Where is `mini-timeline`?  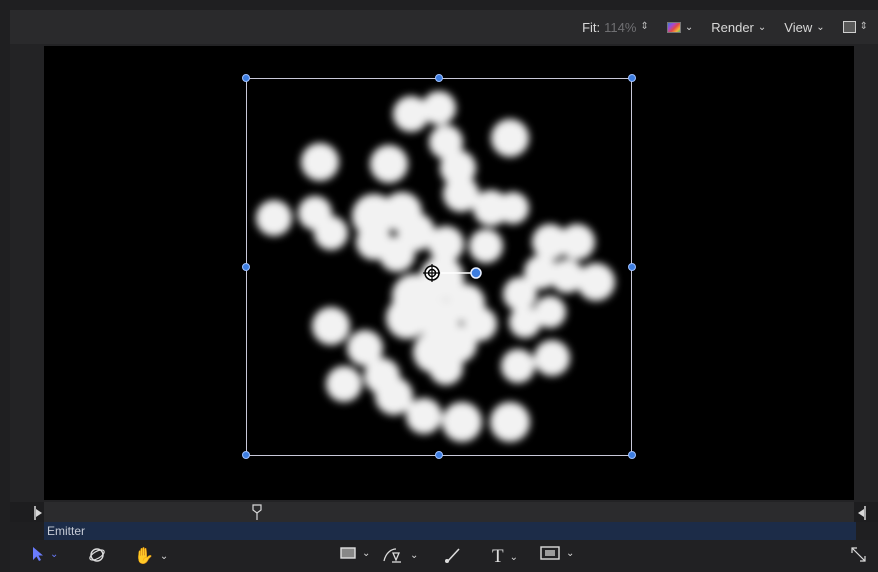
mini-timeline is located at coordinates (444, 512).